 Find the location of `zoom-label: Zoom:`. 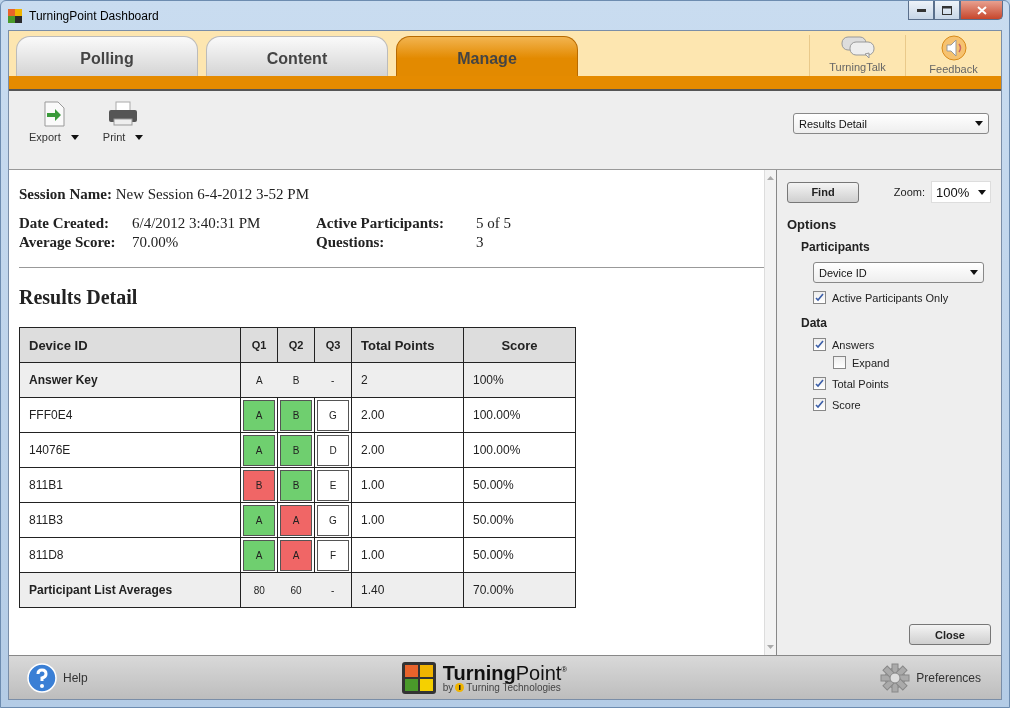

zoom-label: Zoom: is located at coordinates (909, 192).